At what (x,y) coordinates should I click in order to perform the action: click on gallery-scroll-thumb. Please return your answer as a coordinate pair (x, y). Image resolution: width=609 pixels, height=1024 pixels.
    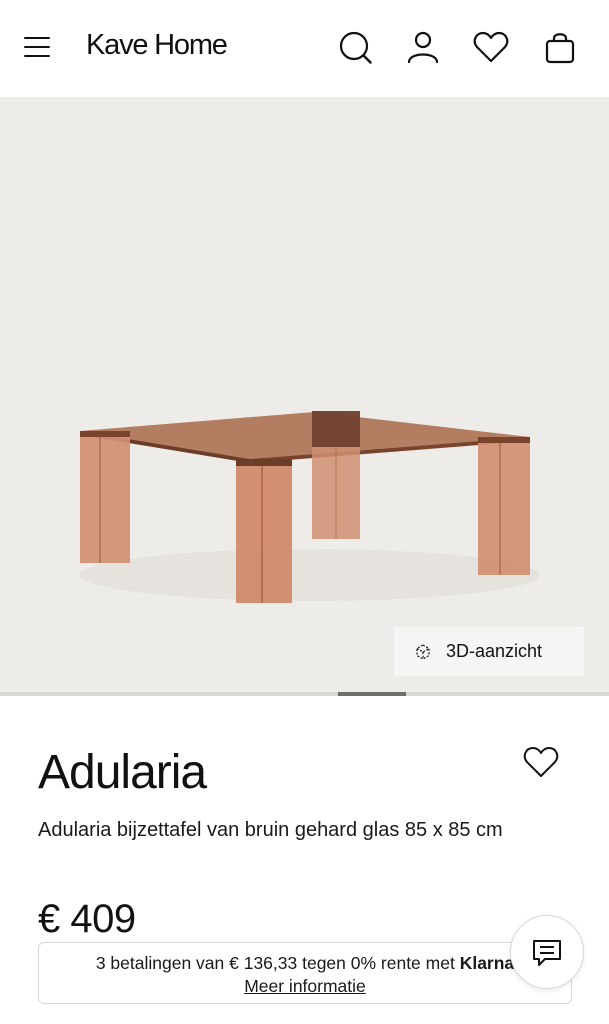
    Looking at the image, I should click on (372, 694).